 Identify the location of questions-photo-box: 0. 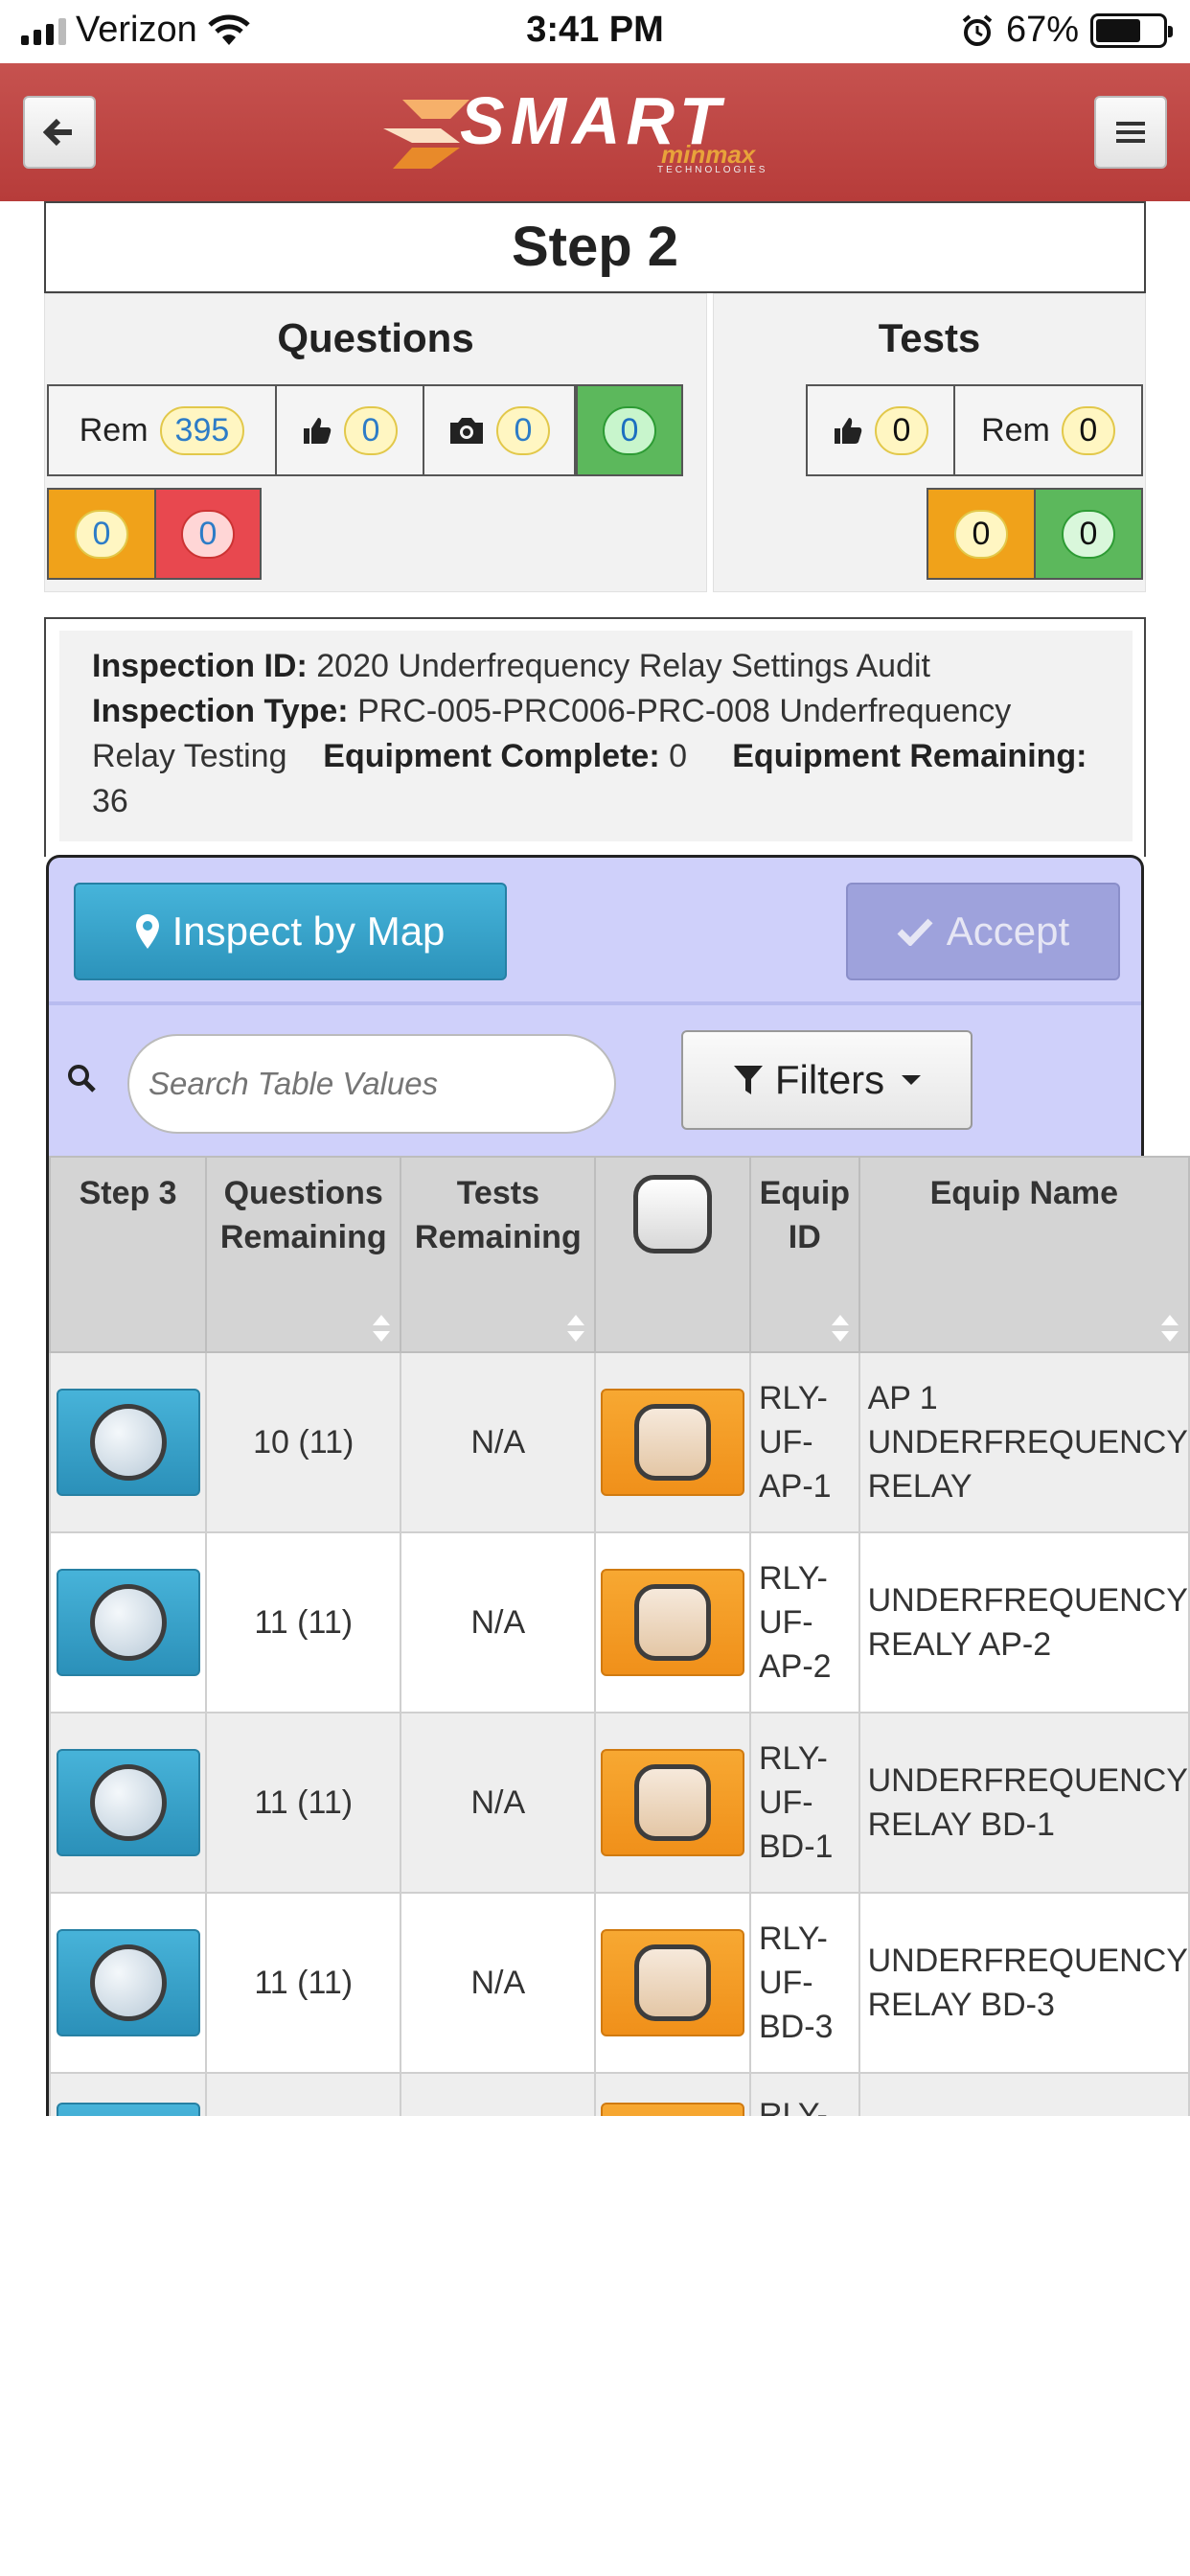
(500, 430).